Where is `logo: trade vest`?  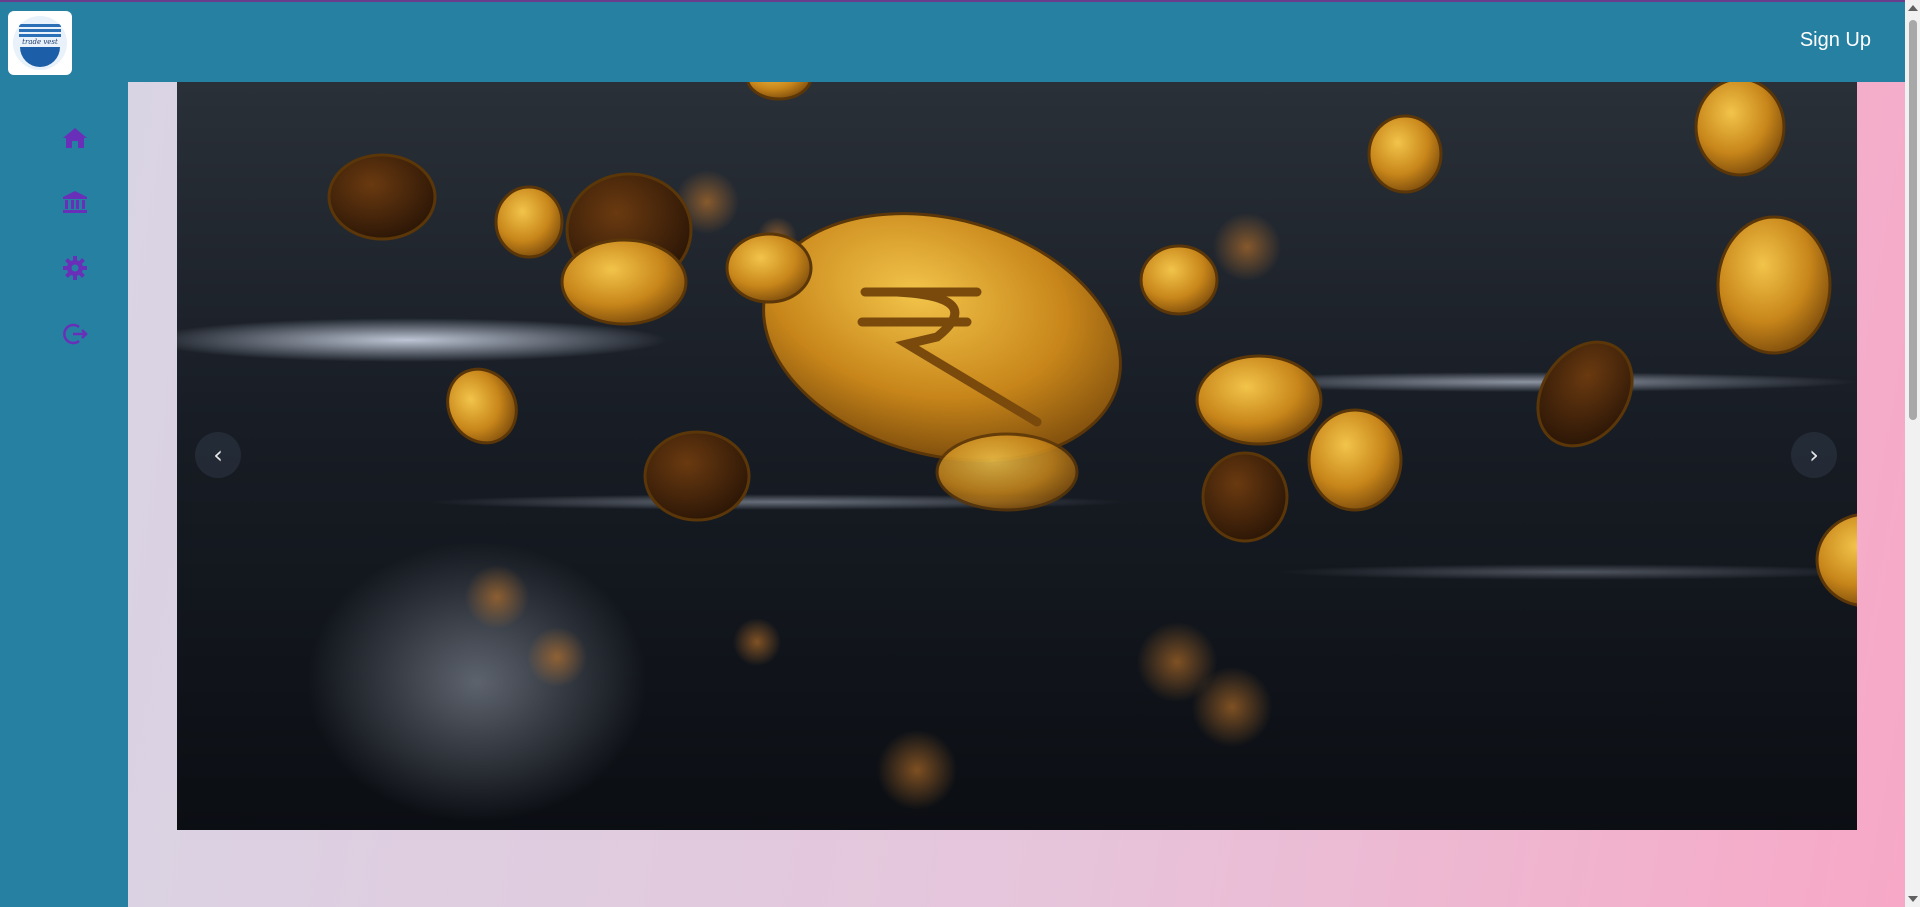
logo: trade vest is located at coordinates (40, 43).